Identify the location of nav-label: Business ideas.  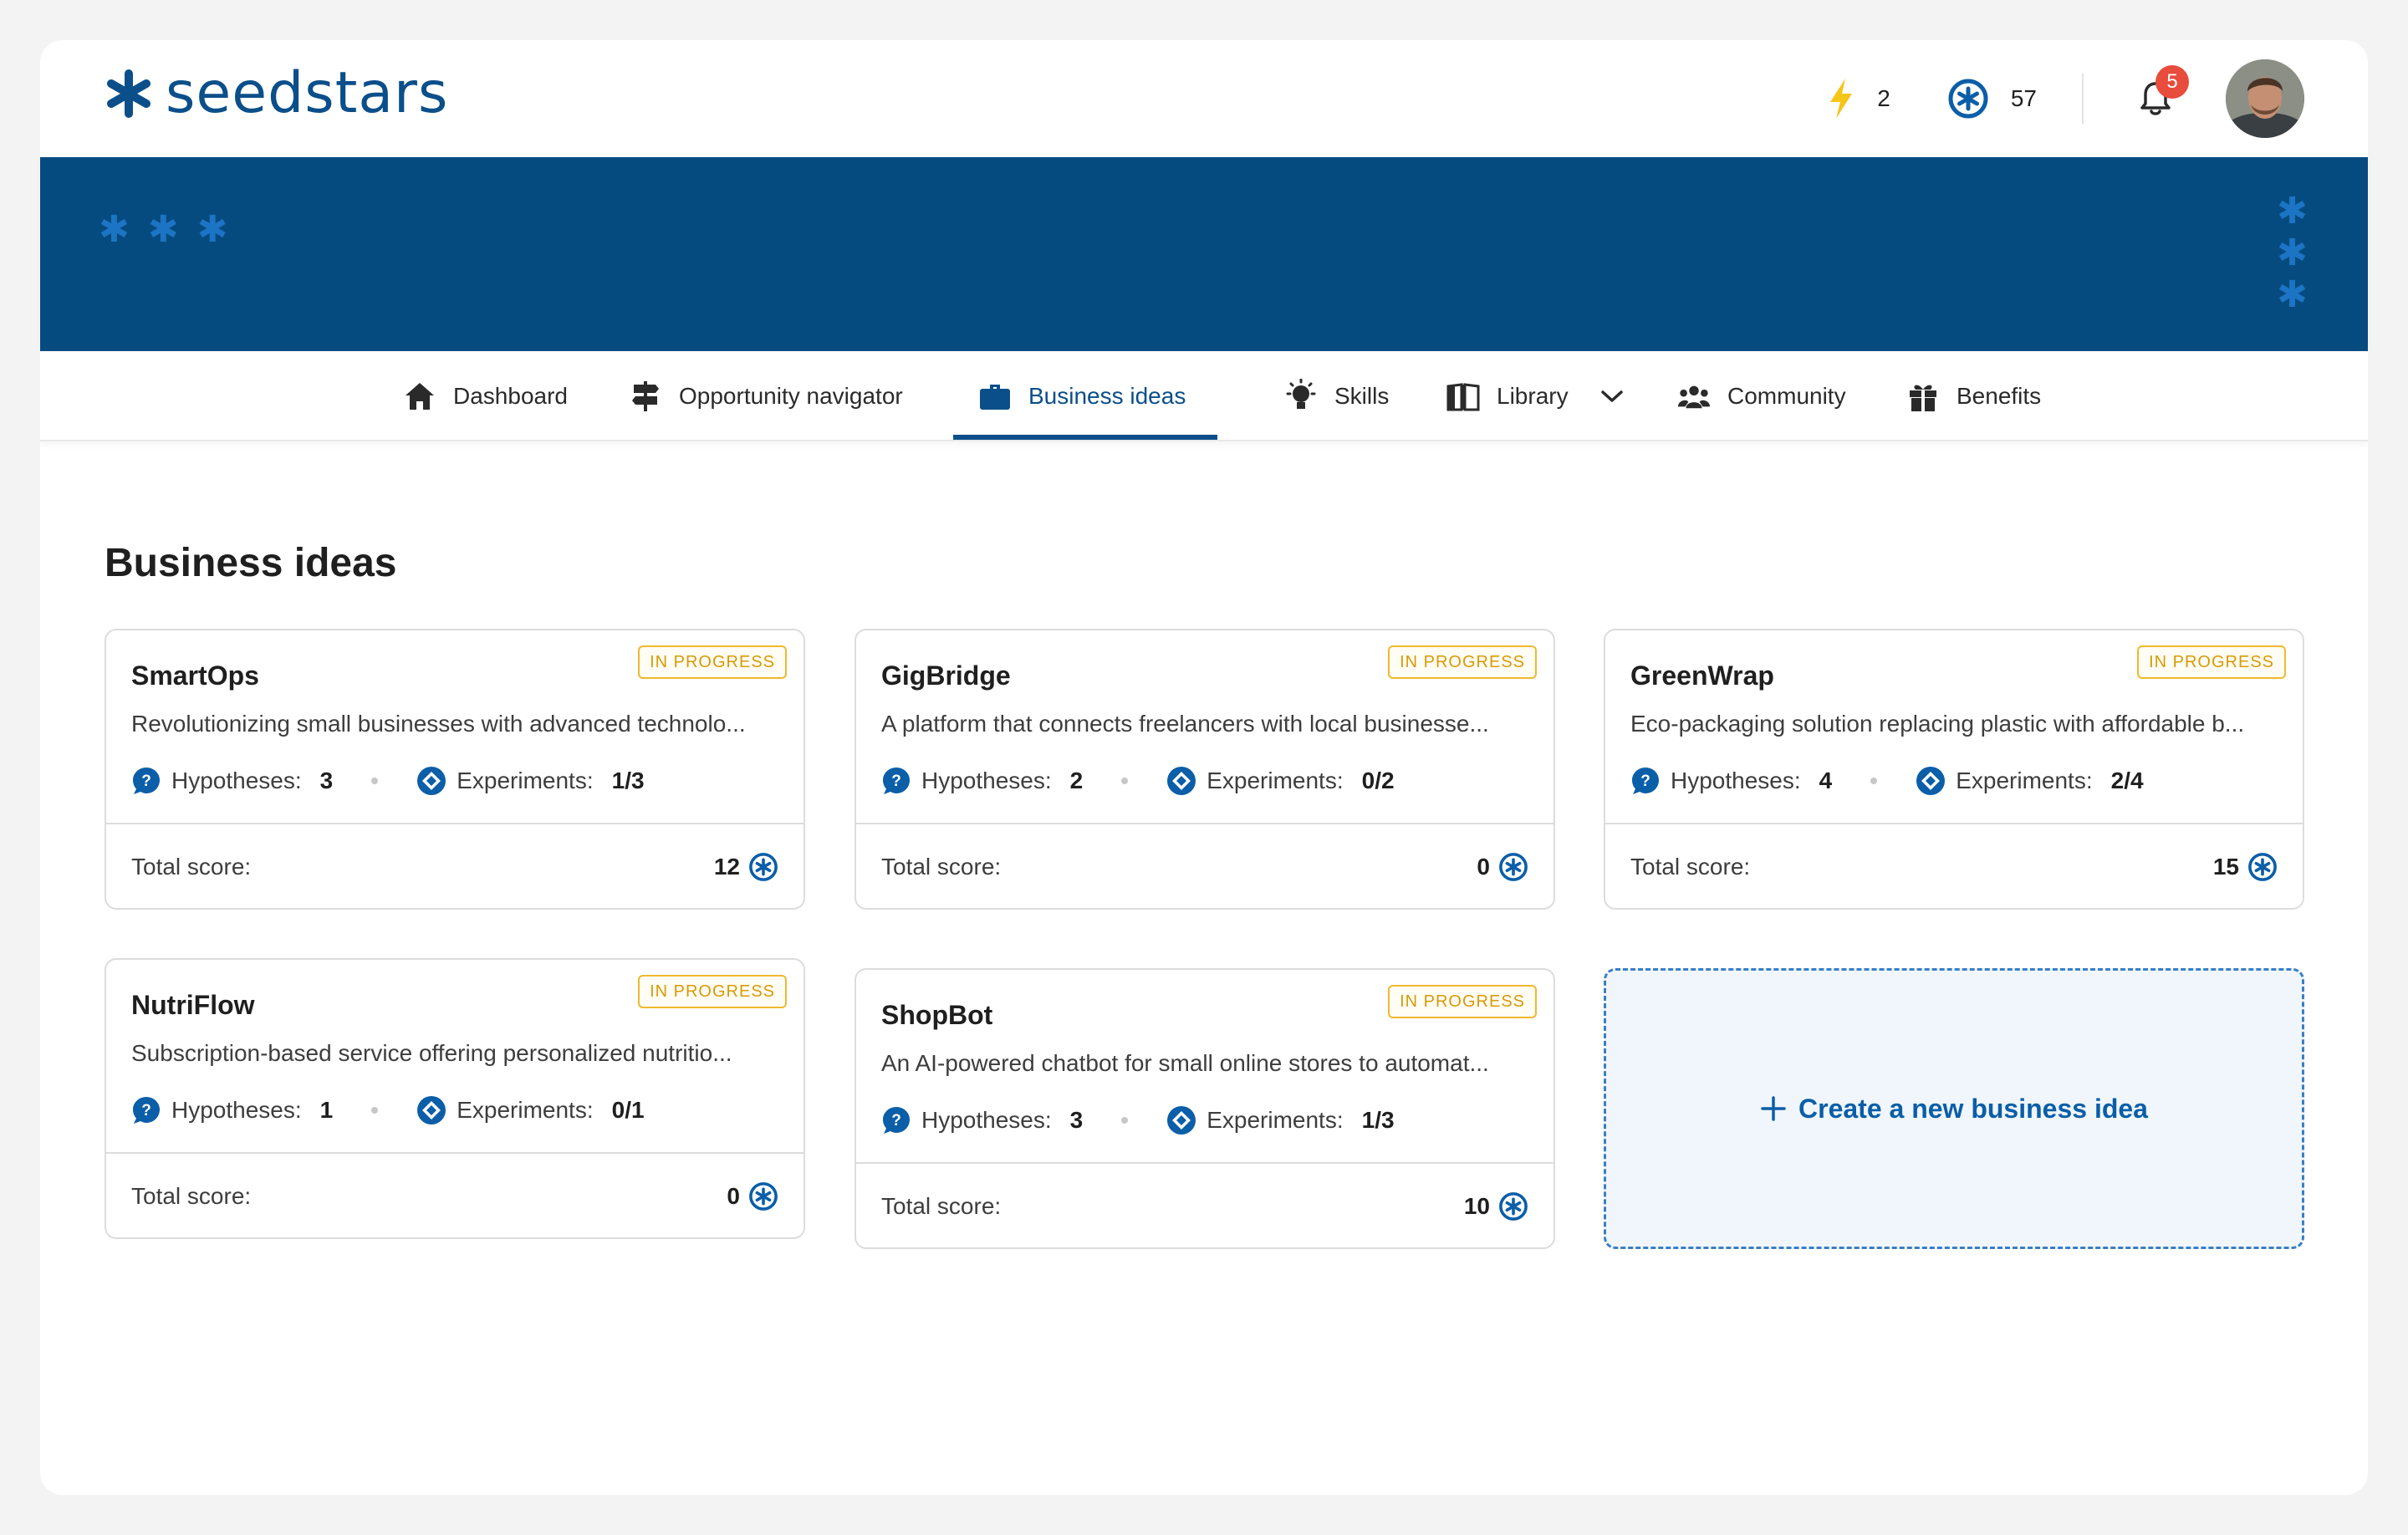
(1107, 396).